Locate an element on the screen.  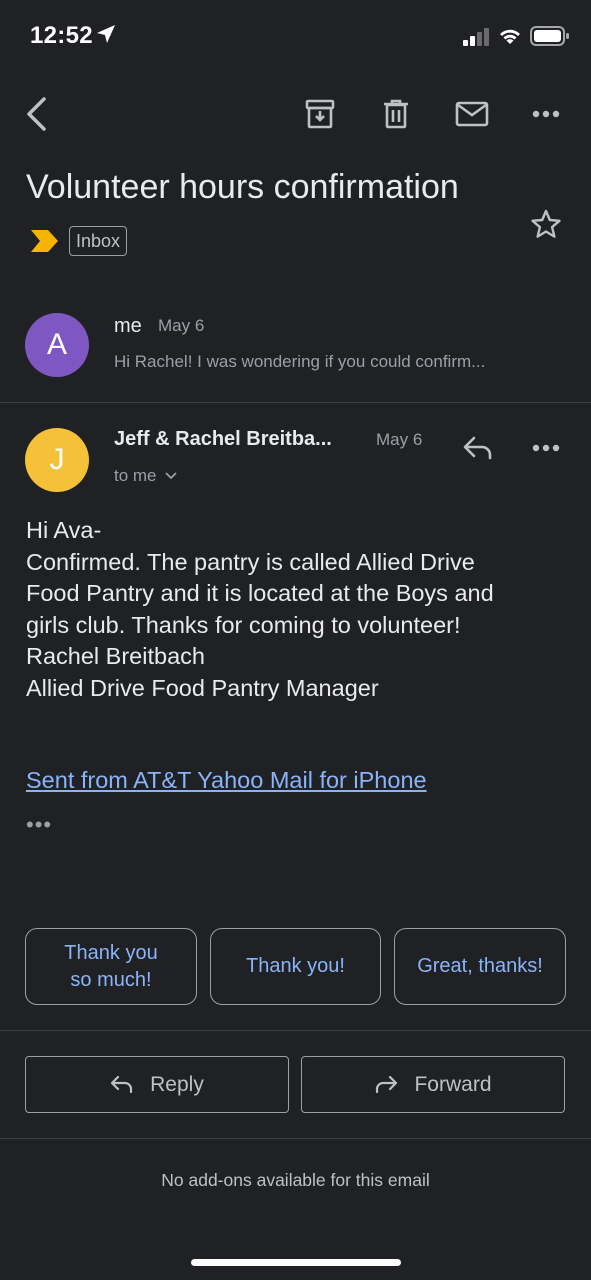
location-arrow-icon is located at coordinates (106, 36).